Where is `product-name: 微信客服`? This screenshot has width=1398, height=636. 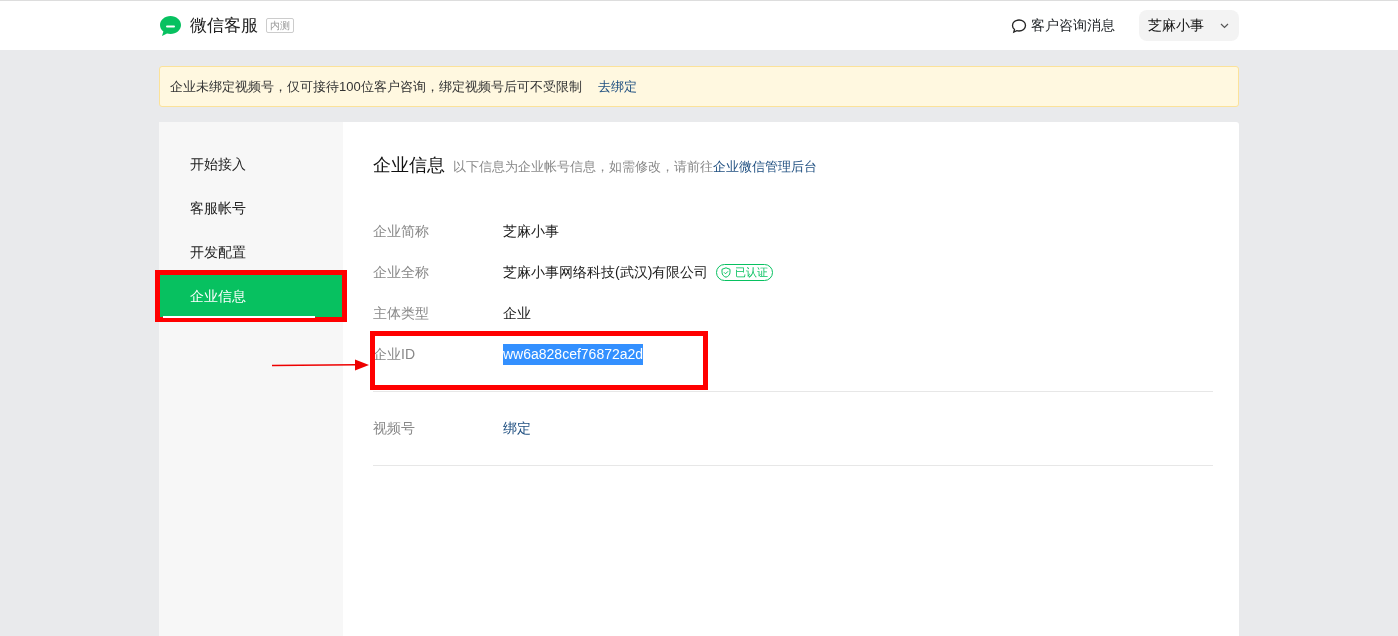
product-name: 微信客服 is located at coordinates (224, 25).